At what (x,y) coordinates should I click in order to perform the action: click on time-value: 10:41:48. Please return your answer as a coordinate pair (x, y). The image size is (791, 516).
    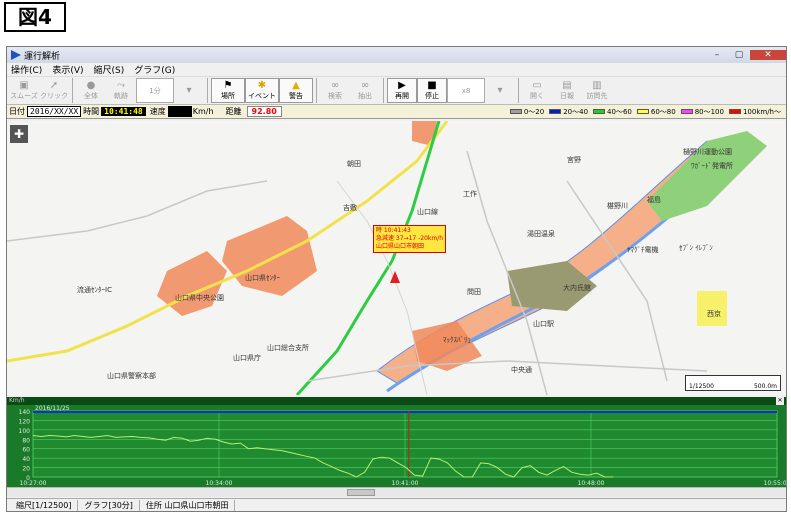
    Looking at the image, I should click on (123, 111).